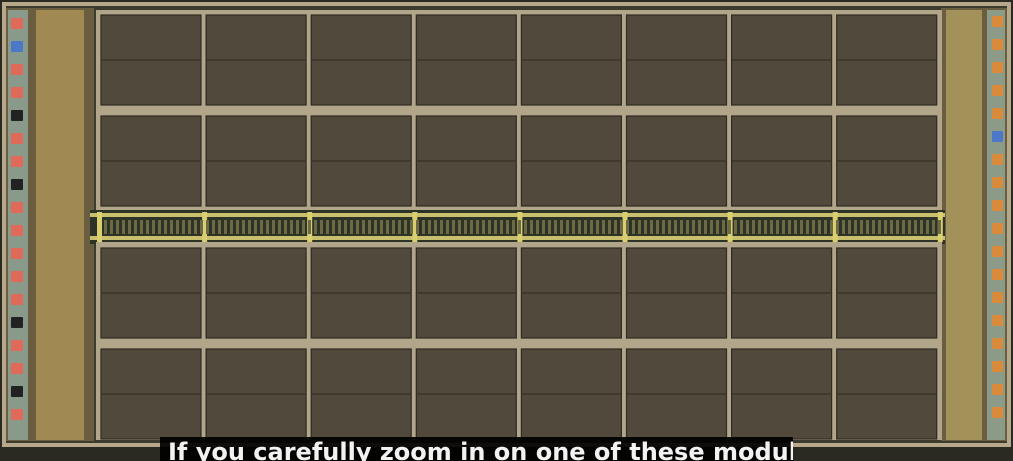 The width and height of the screenshot is (1013, 461). Describe the element at coordinates (60, 225) in the screenshot. I see `left-logic-strip` at that location.